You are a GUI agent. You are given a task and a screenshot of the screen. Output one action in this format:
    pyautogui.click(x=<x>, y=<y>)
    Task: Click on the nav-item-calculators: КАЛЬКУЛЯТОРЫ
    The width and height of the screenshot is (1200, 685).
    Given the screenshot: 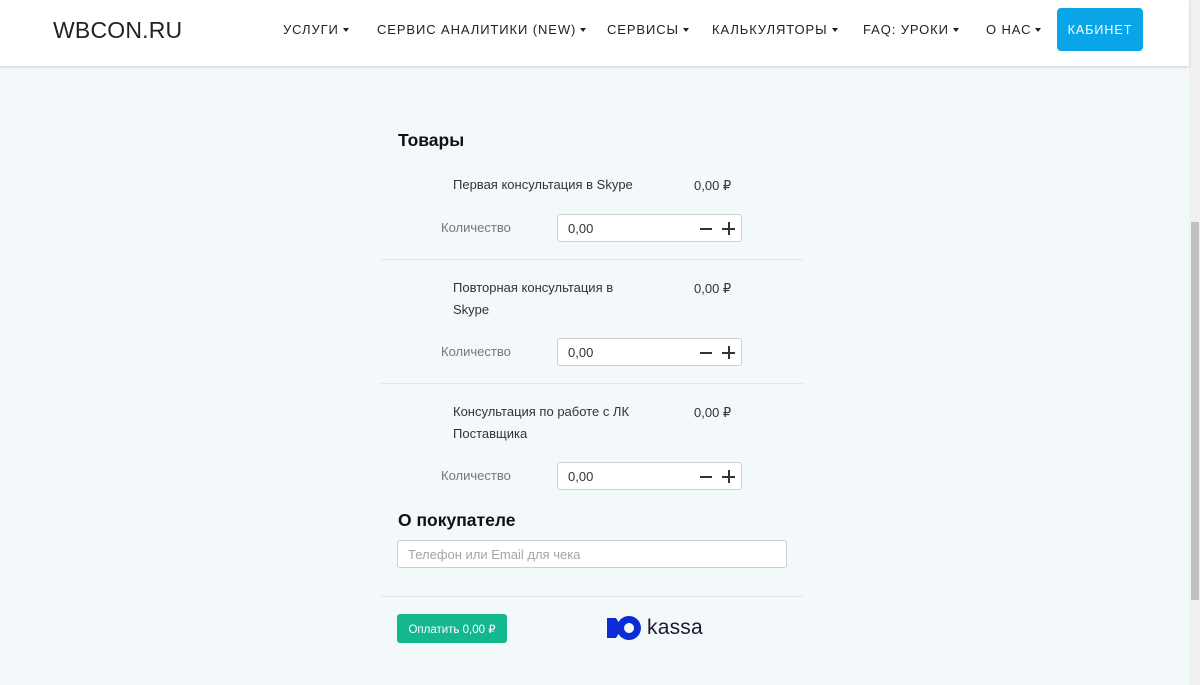 What is the action you would take?
    pyautogui.click(x=775, y=29)
    